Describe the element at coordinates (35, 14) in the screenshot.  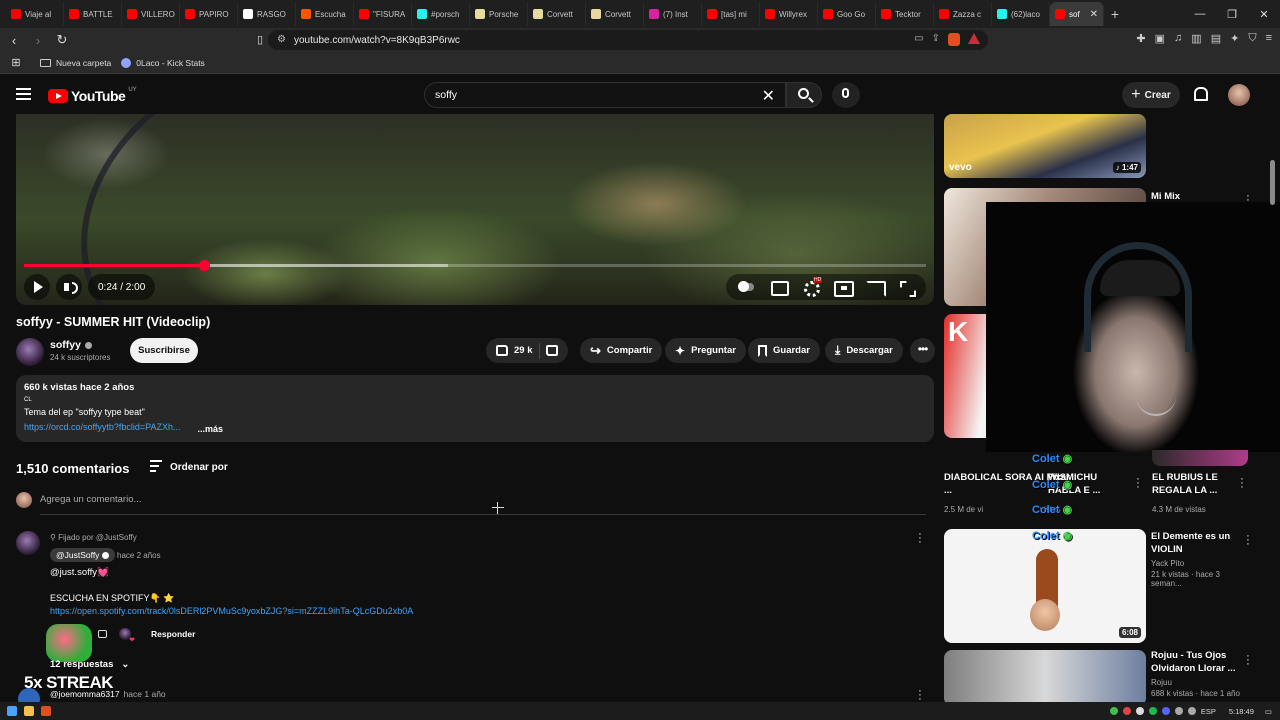
I see `browser-tab: Viaje al` at that location.